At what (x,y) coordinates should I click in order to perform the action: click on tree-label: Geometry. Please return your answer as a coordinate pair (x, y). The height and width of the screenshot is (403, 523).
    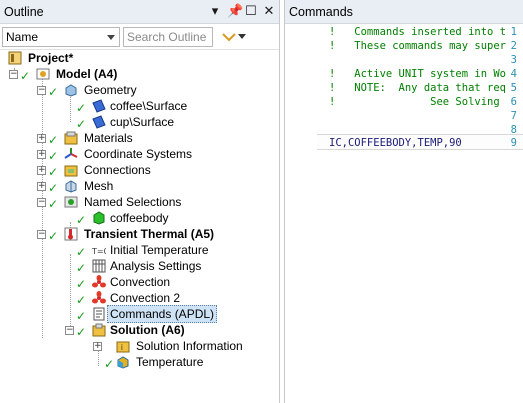
    Looking at the image, I should click on (110, 90).